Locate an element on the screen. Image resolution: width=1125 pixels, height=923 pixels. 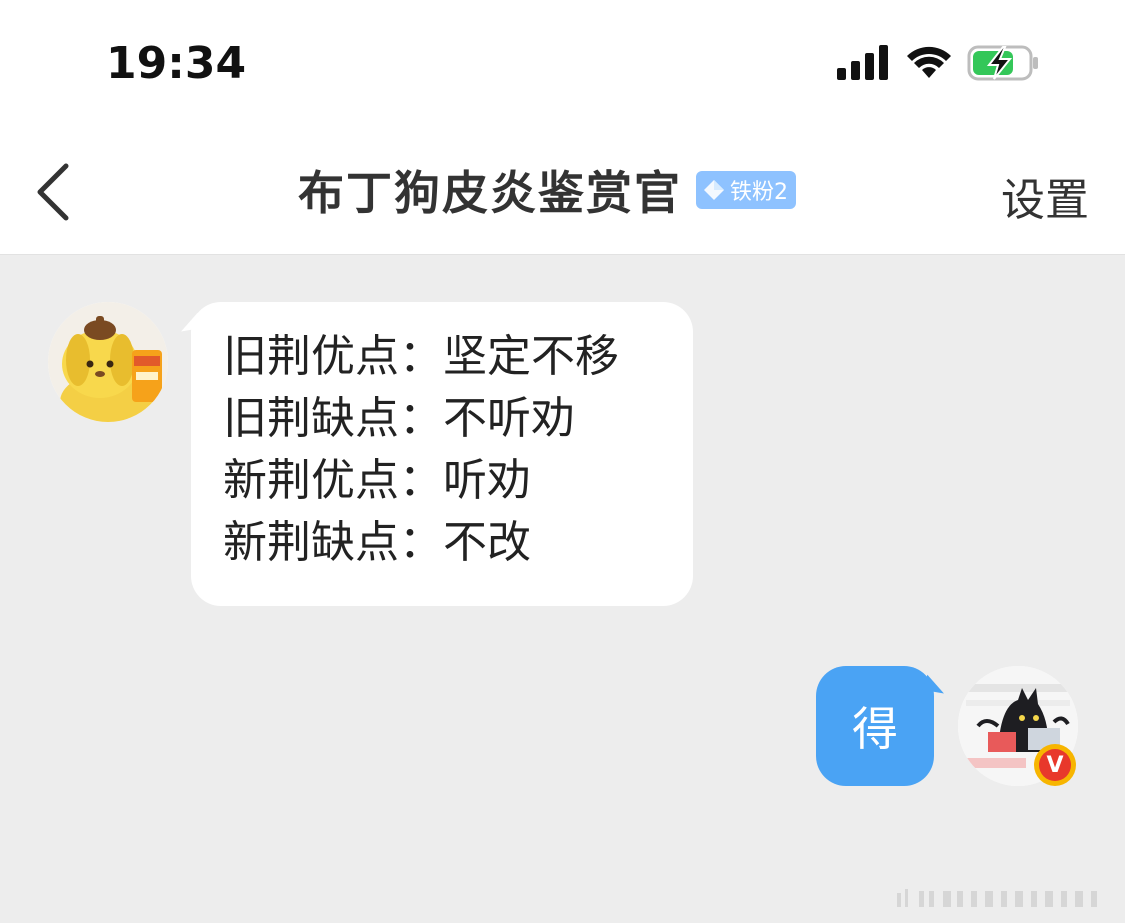
verified-badge-letter: V is located at coordinates (1055, 765).